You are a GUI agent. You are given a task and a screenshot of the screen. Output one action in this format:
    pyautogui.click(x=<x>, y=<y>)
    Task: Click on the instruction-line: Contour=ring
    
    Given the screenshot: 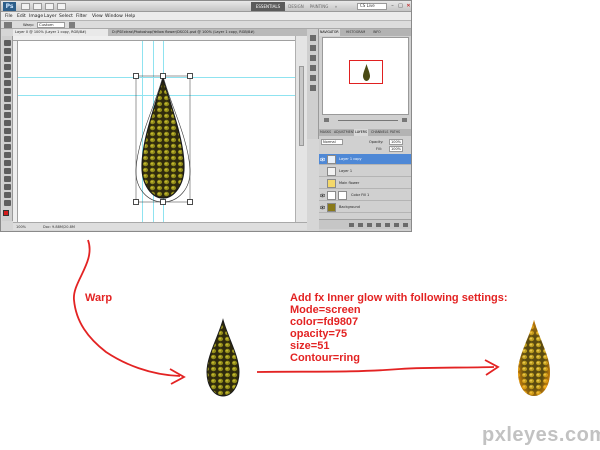 What is the action you would take?
    pyautogui.click(x=325, y=358)
    